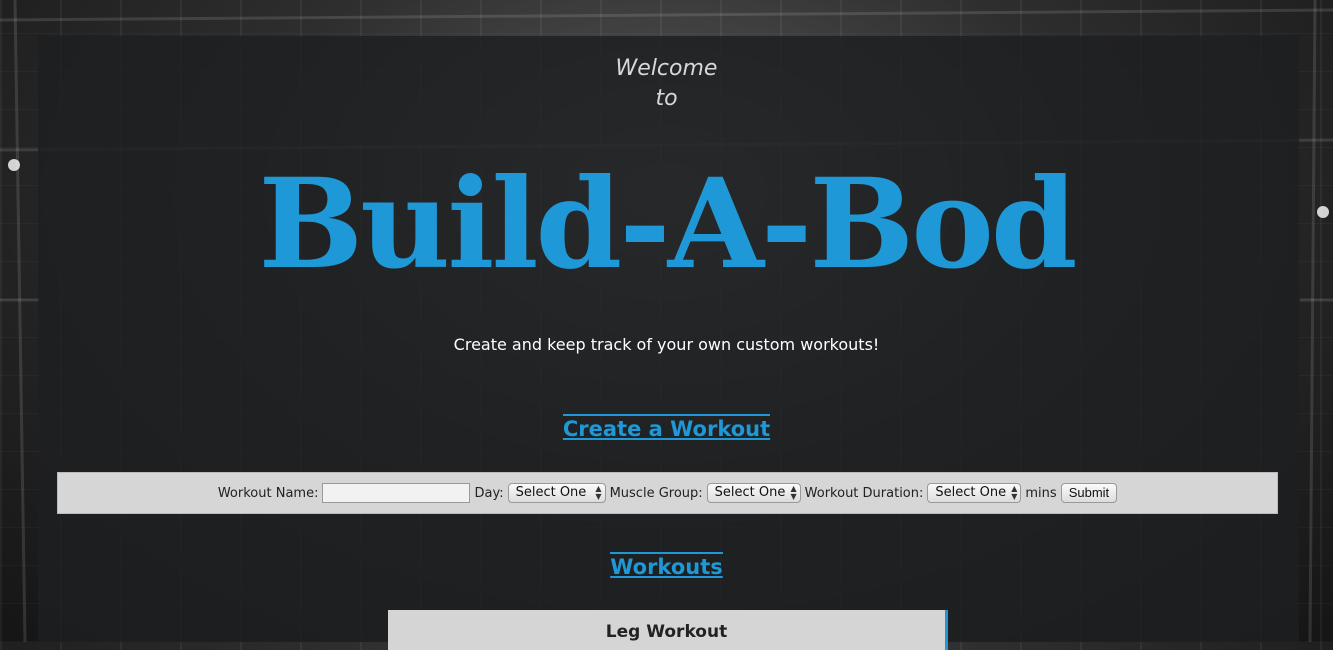  I want to click on day-select-value: Select One, so click(551, 492).